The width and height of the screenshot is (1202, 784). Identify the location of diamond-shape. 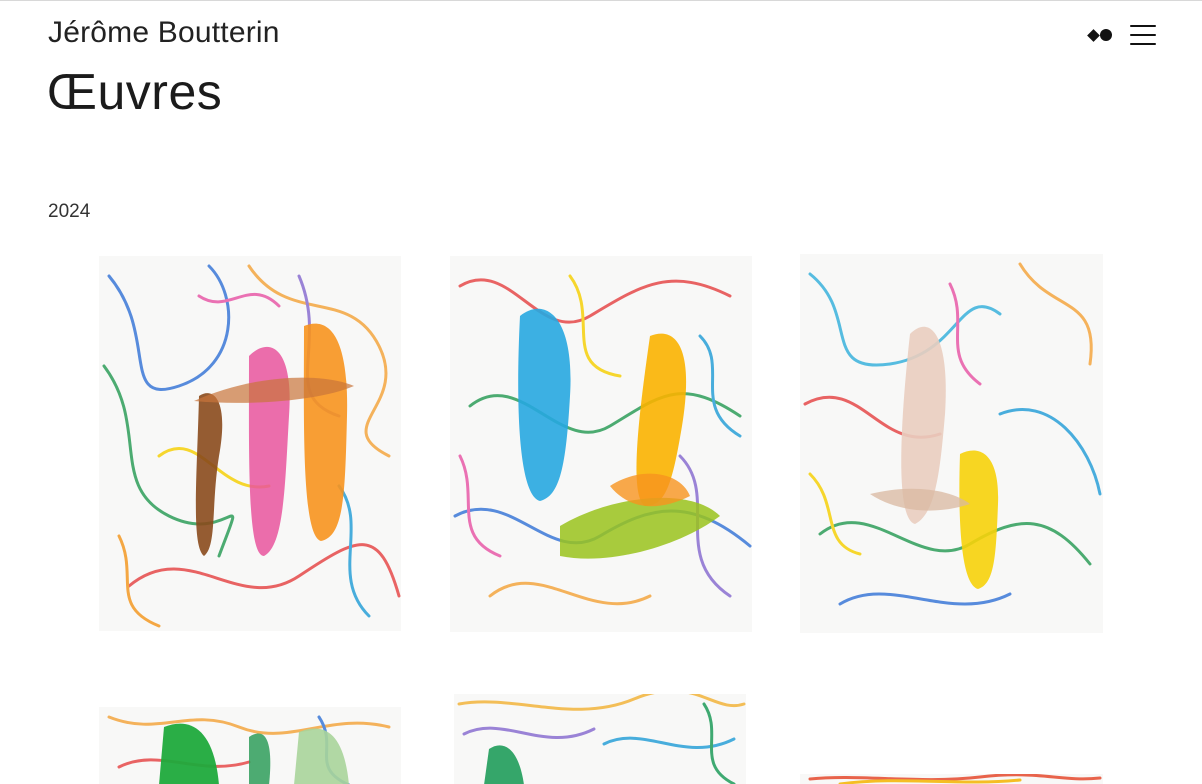
(1093, 35).